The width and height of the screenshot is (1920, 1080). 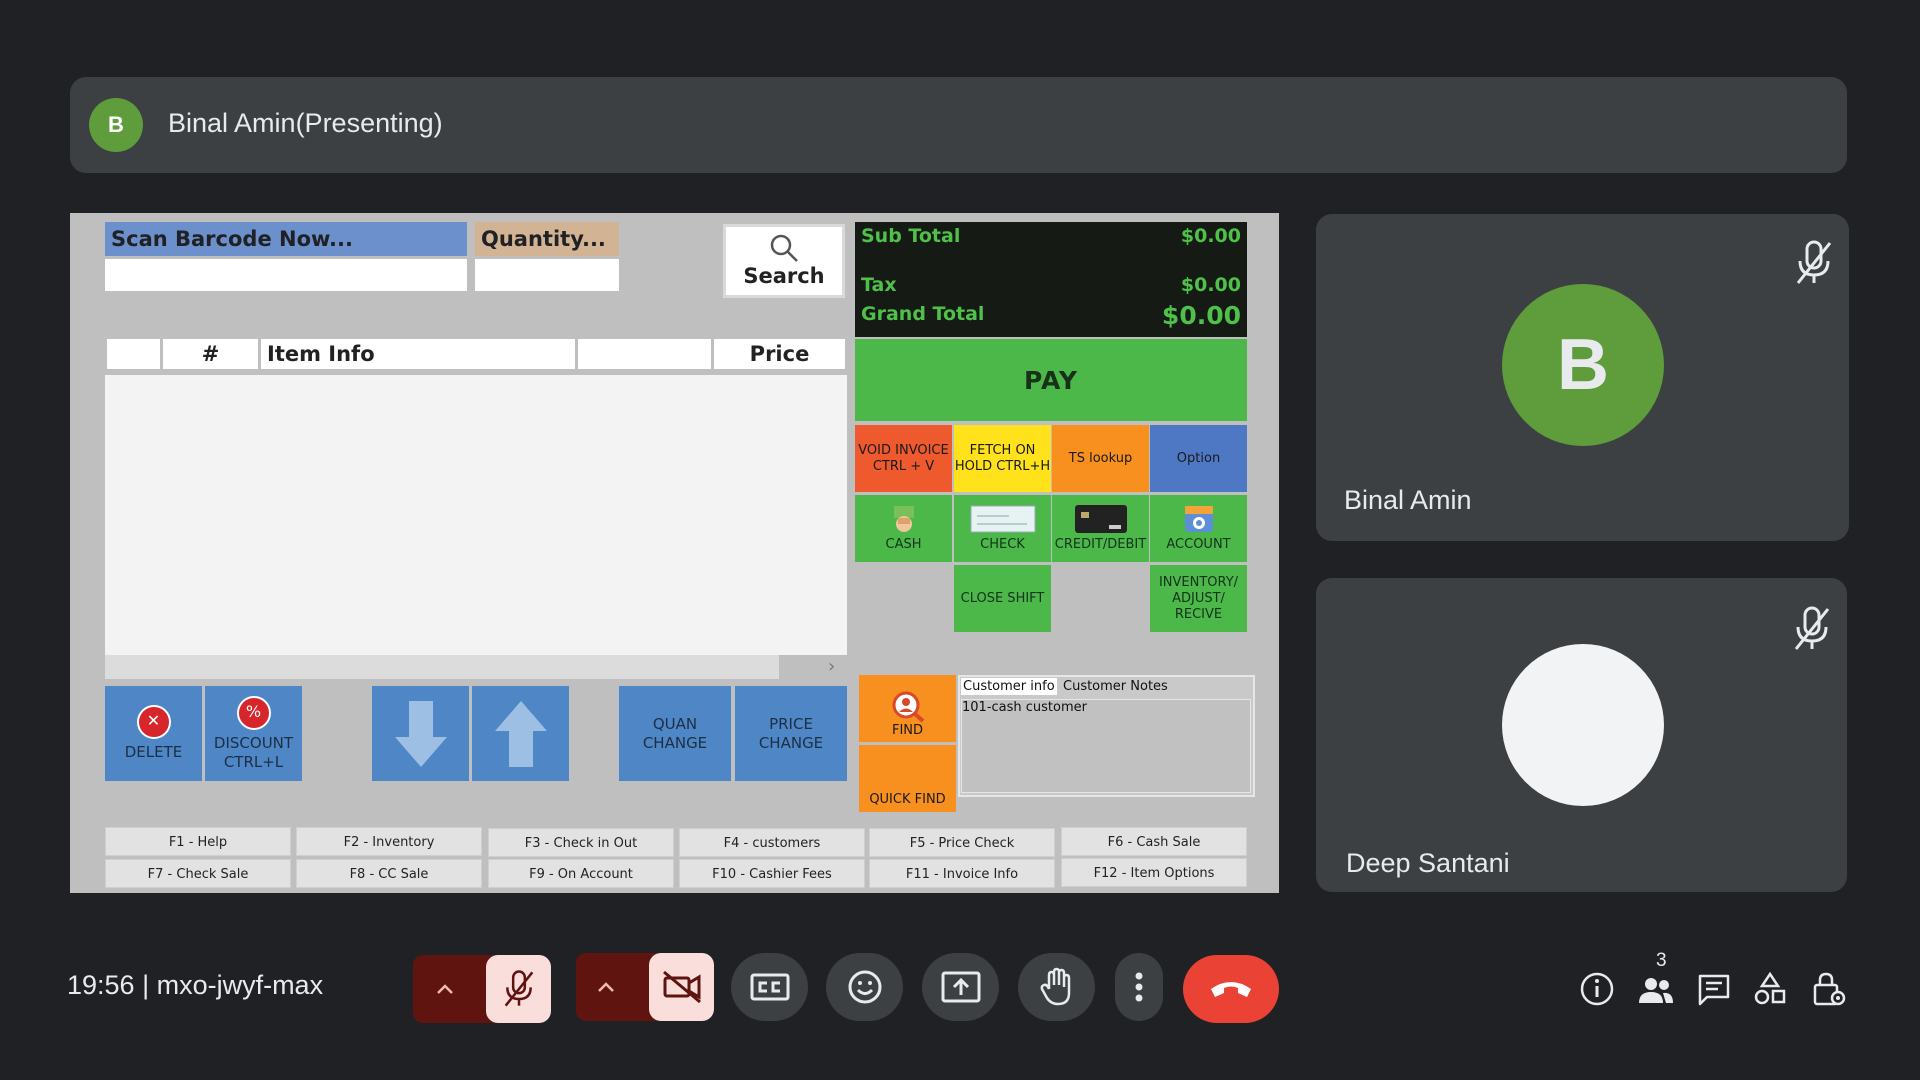 I want to click on inventory-adjust-button: INVENTORY/ ADJUST/ RECIVE, so click(x=1198, y=598).